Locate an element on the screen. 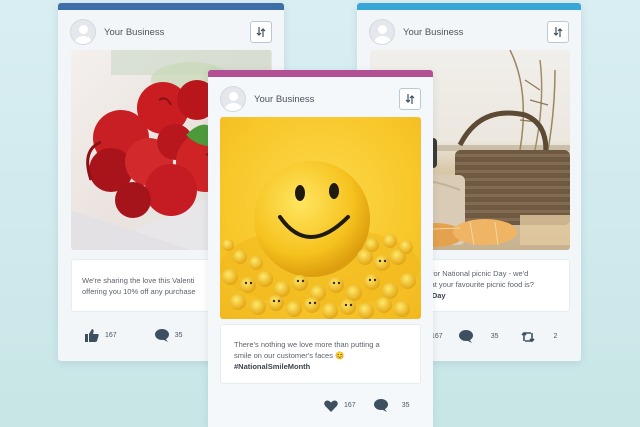 The width and height of the screenshot is (640, 427). thumbs-up-icon is located at coordinates (92, 335).